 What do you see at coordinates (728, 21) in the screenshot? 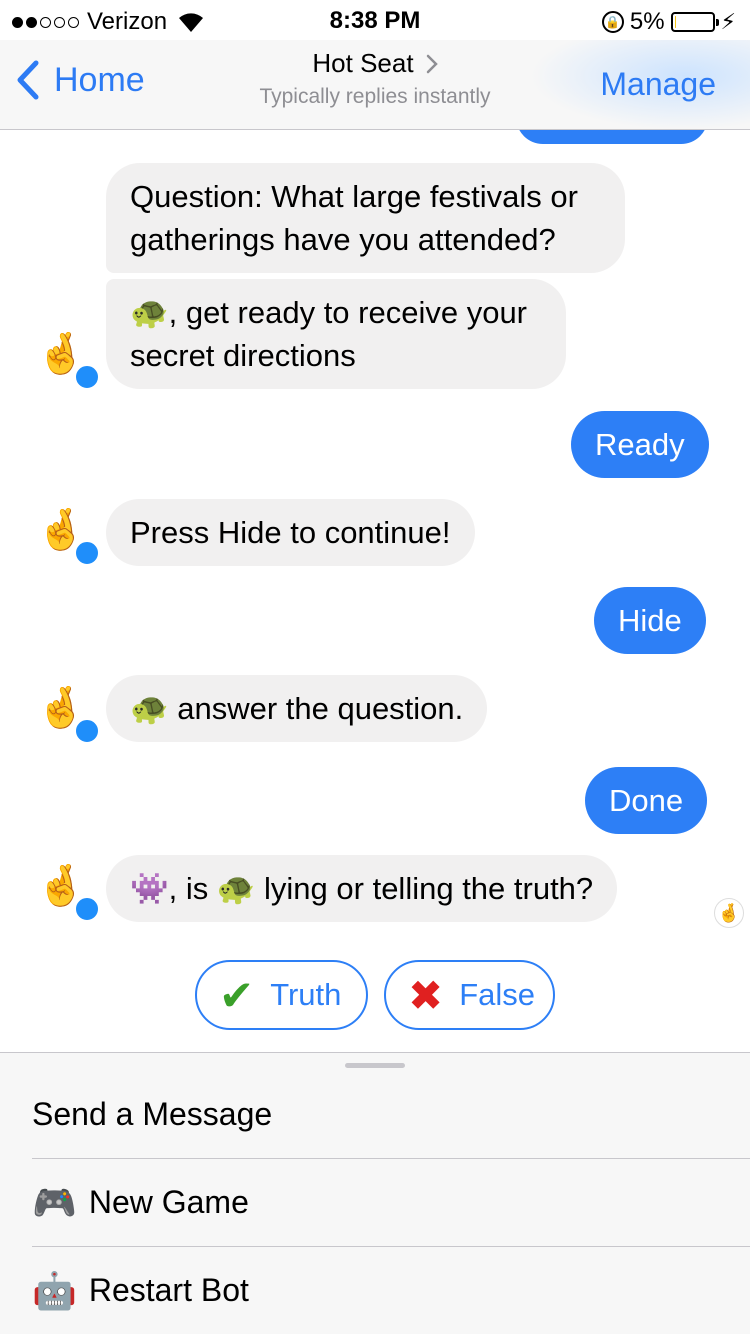
I see `charging-icon: ⚡` at bounding box center [728, 21].